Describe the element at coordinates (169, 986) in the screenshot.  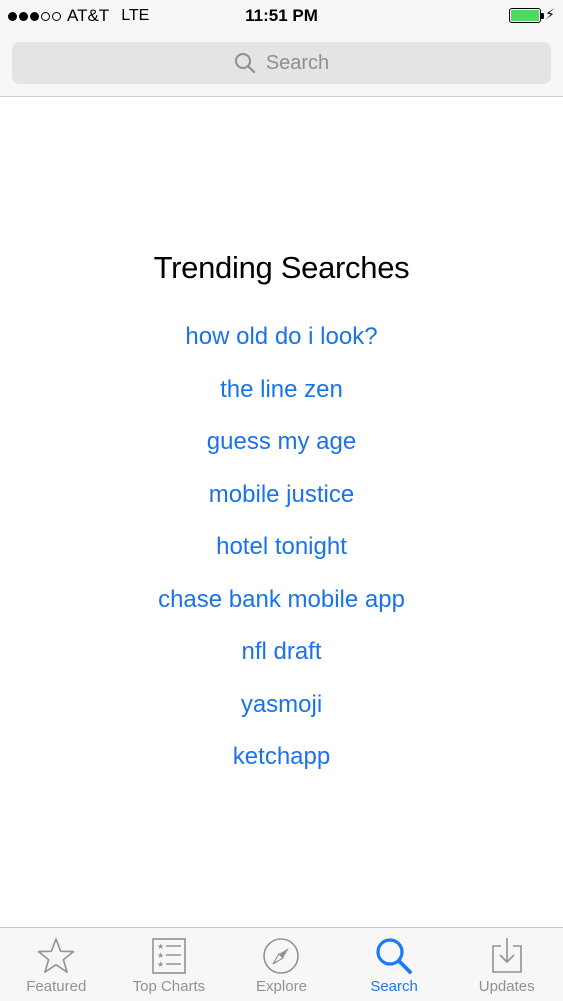
I see `tab-label: Top Charts` at that location.